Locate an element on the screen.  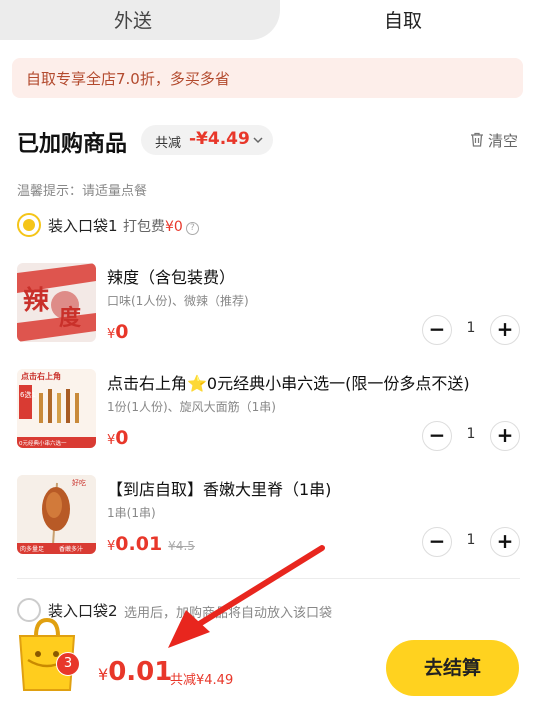
tab-delivery: 外送 is located at coordinates (140, 20).